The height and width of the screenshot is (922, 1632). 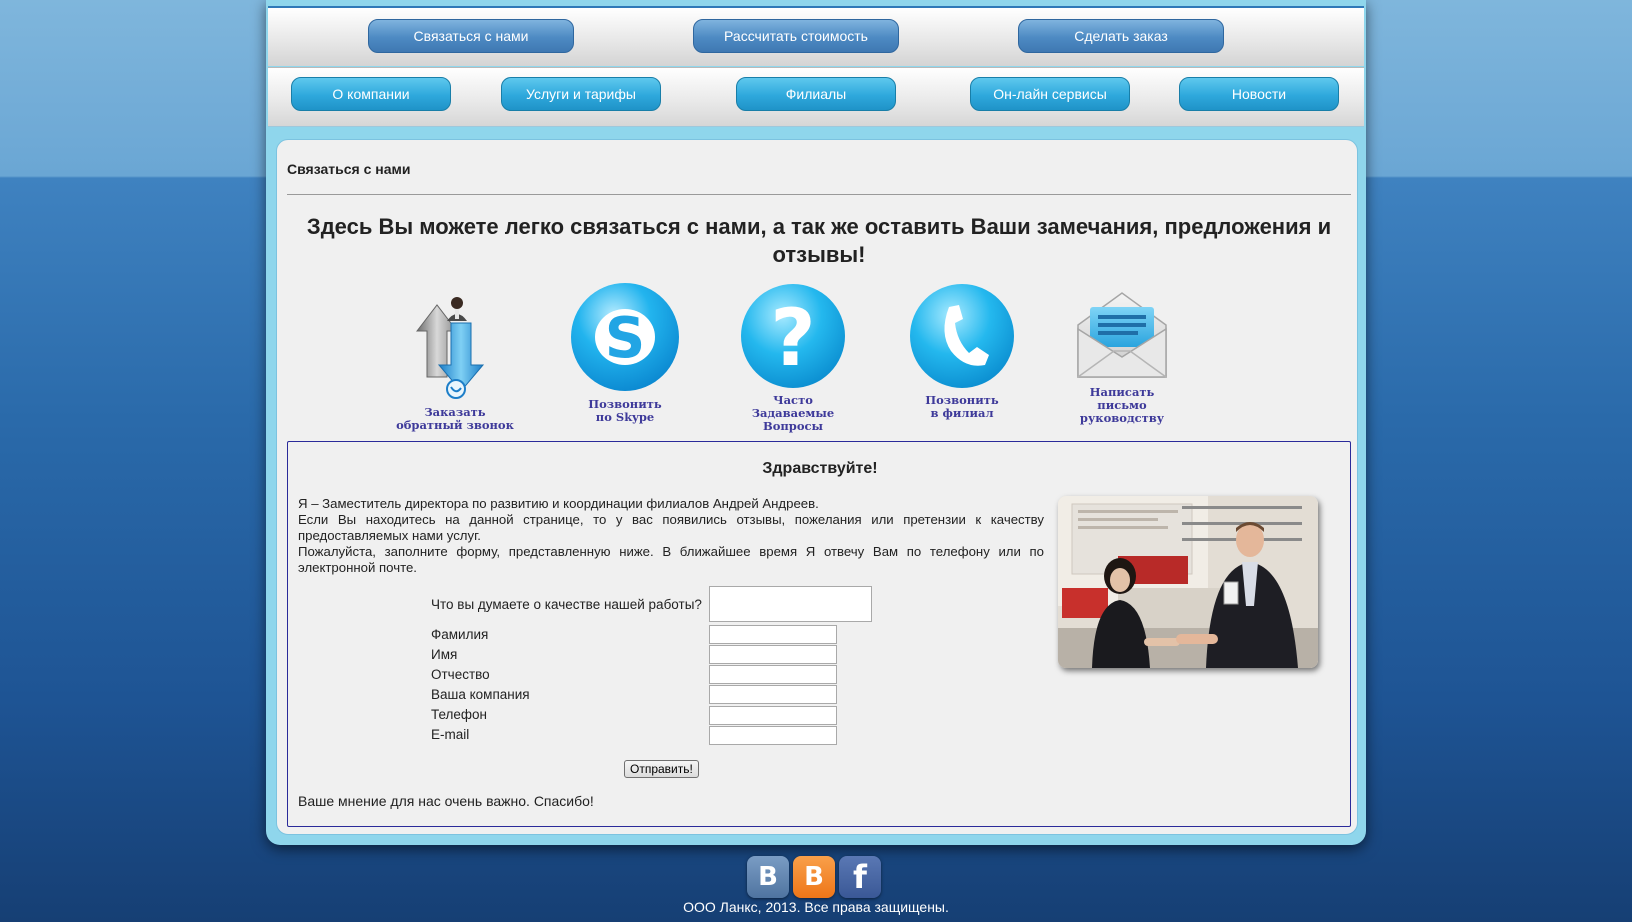 What do you see at coordinates (773, 735) in the screenshot?
I see `email-input` at bounding box center [773, 735].